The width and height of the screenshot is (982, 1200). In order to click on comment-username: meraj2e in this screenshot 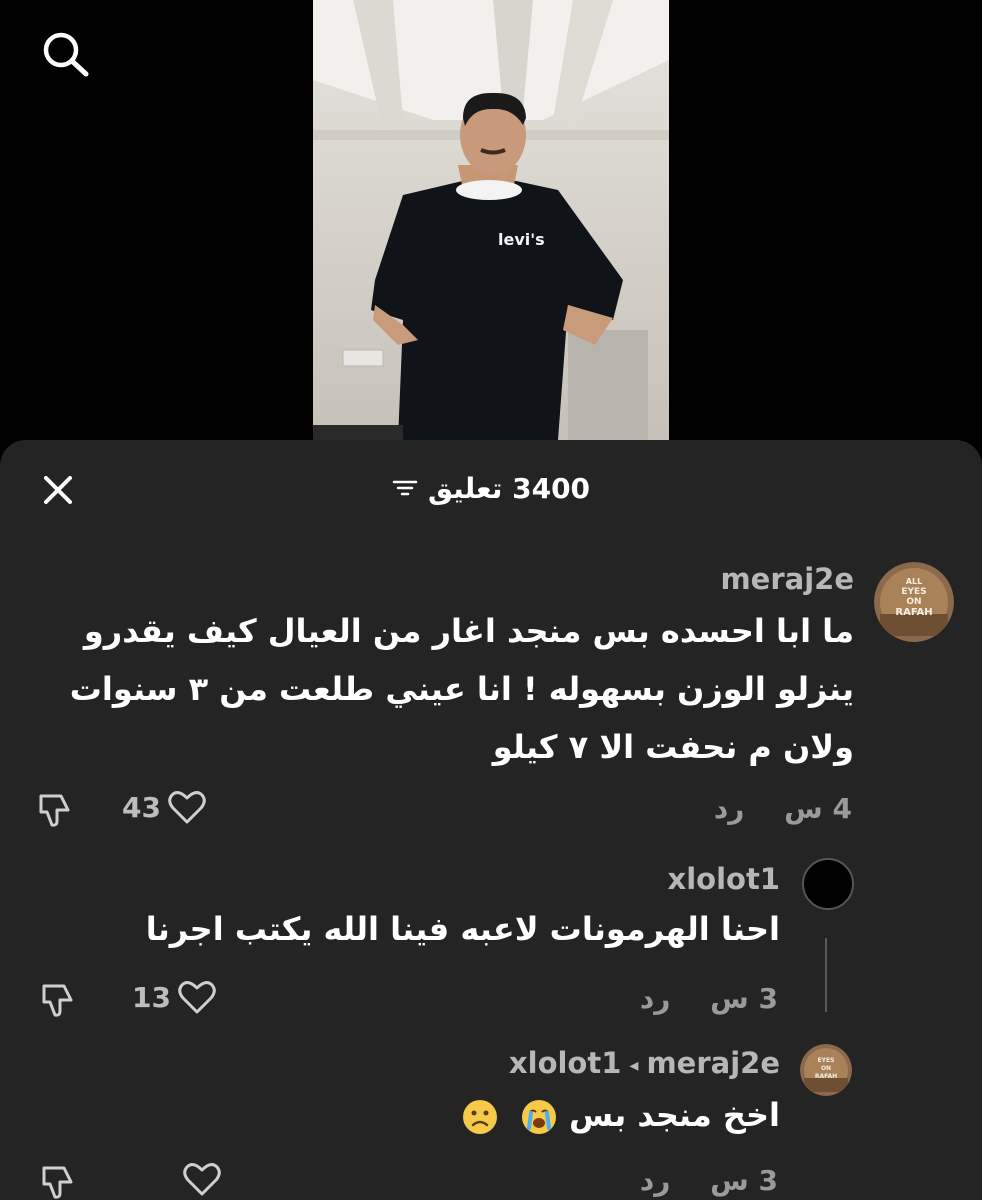, I will do `click(787, 579)`.